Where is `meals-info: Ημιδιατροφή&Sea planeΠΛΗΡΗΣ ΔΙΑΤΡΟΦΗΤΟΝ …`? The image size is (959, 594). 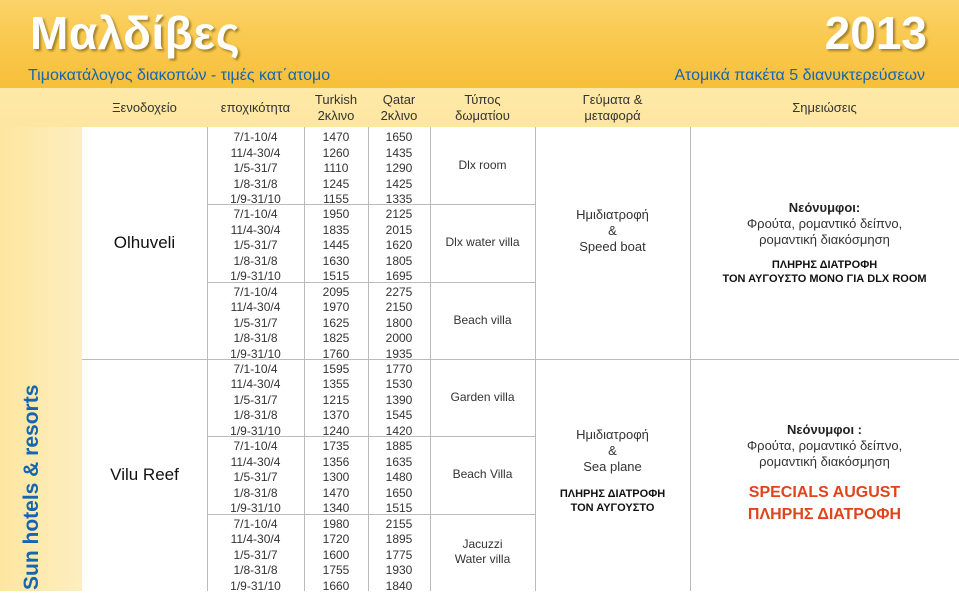
meals-info: Ημιδιατροφή&Sea planeΠΛΗΡΗΣ ΔΙΑΤΡΟΦΗΤΟΝ … is located at coordinates (612, 471).